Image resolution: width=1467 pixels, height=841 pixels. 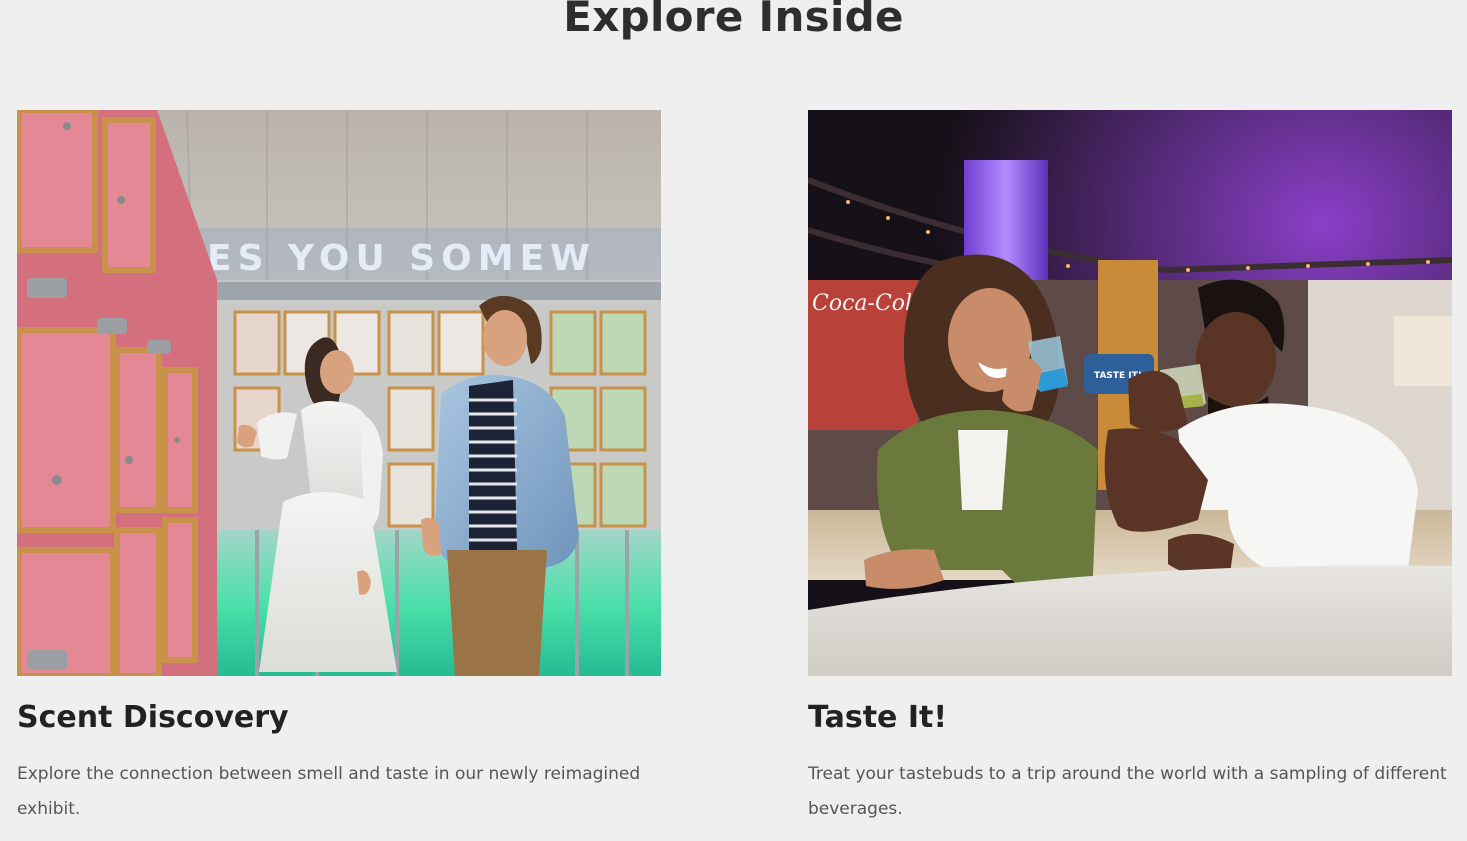 What do you see at coordinates (401, 258) in the screenshot?
I see `image-sign-text: ES YOU SOMEW` at bounding box center [401, 258].